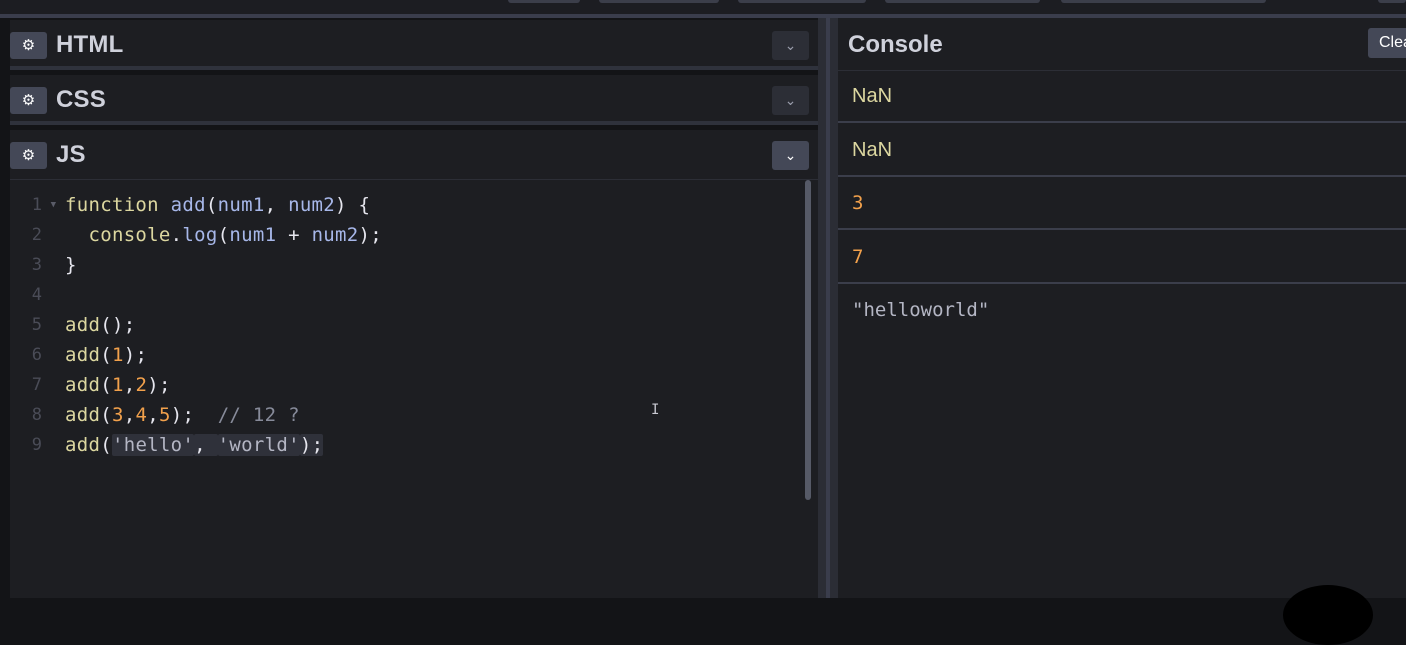 This screenshot has width=1406, height=645. I want to click on scrollbar-thumb, so click(808, 340).